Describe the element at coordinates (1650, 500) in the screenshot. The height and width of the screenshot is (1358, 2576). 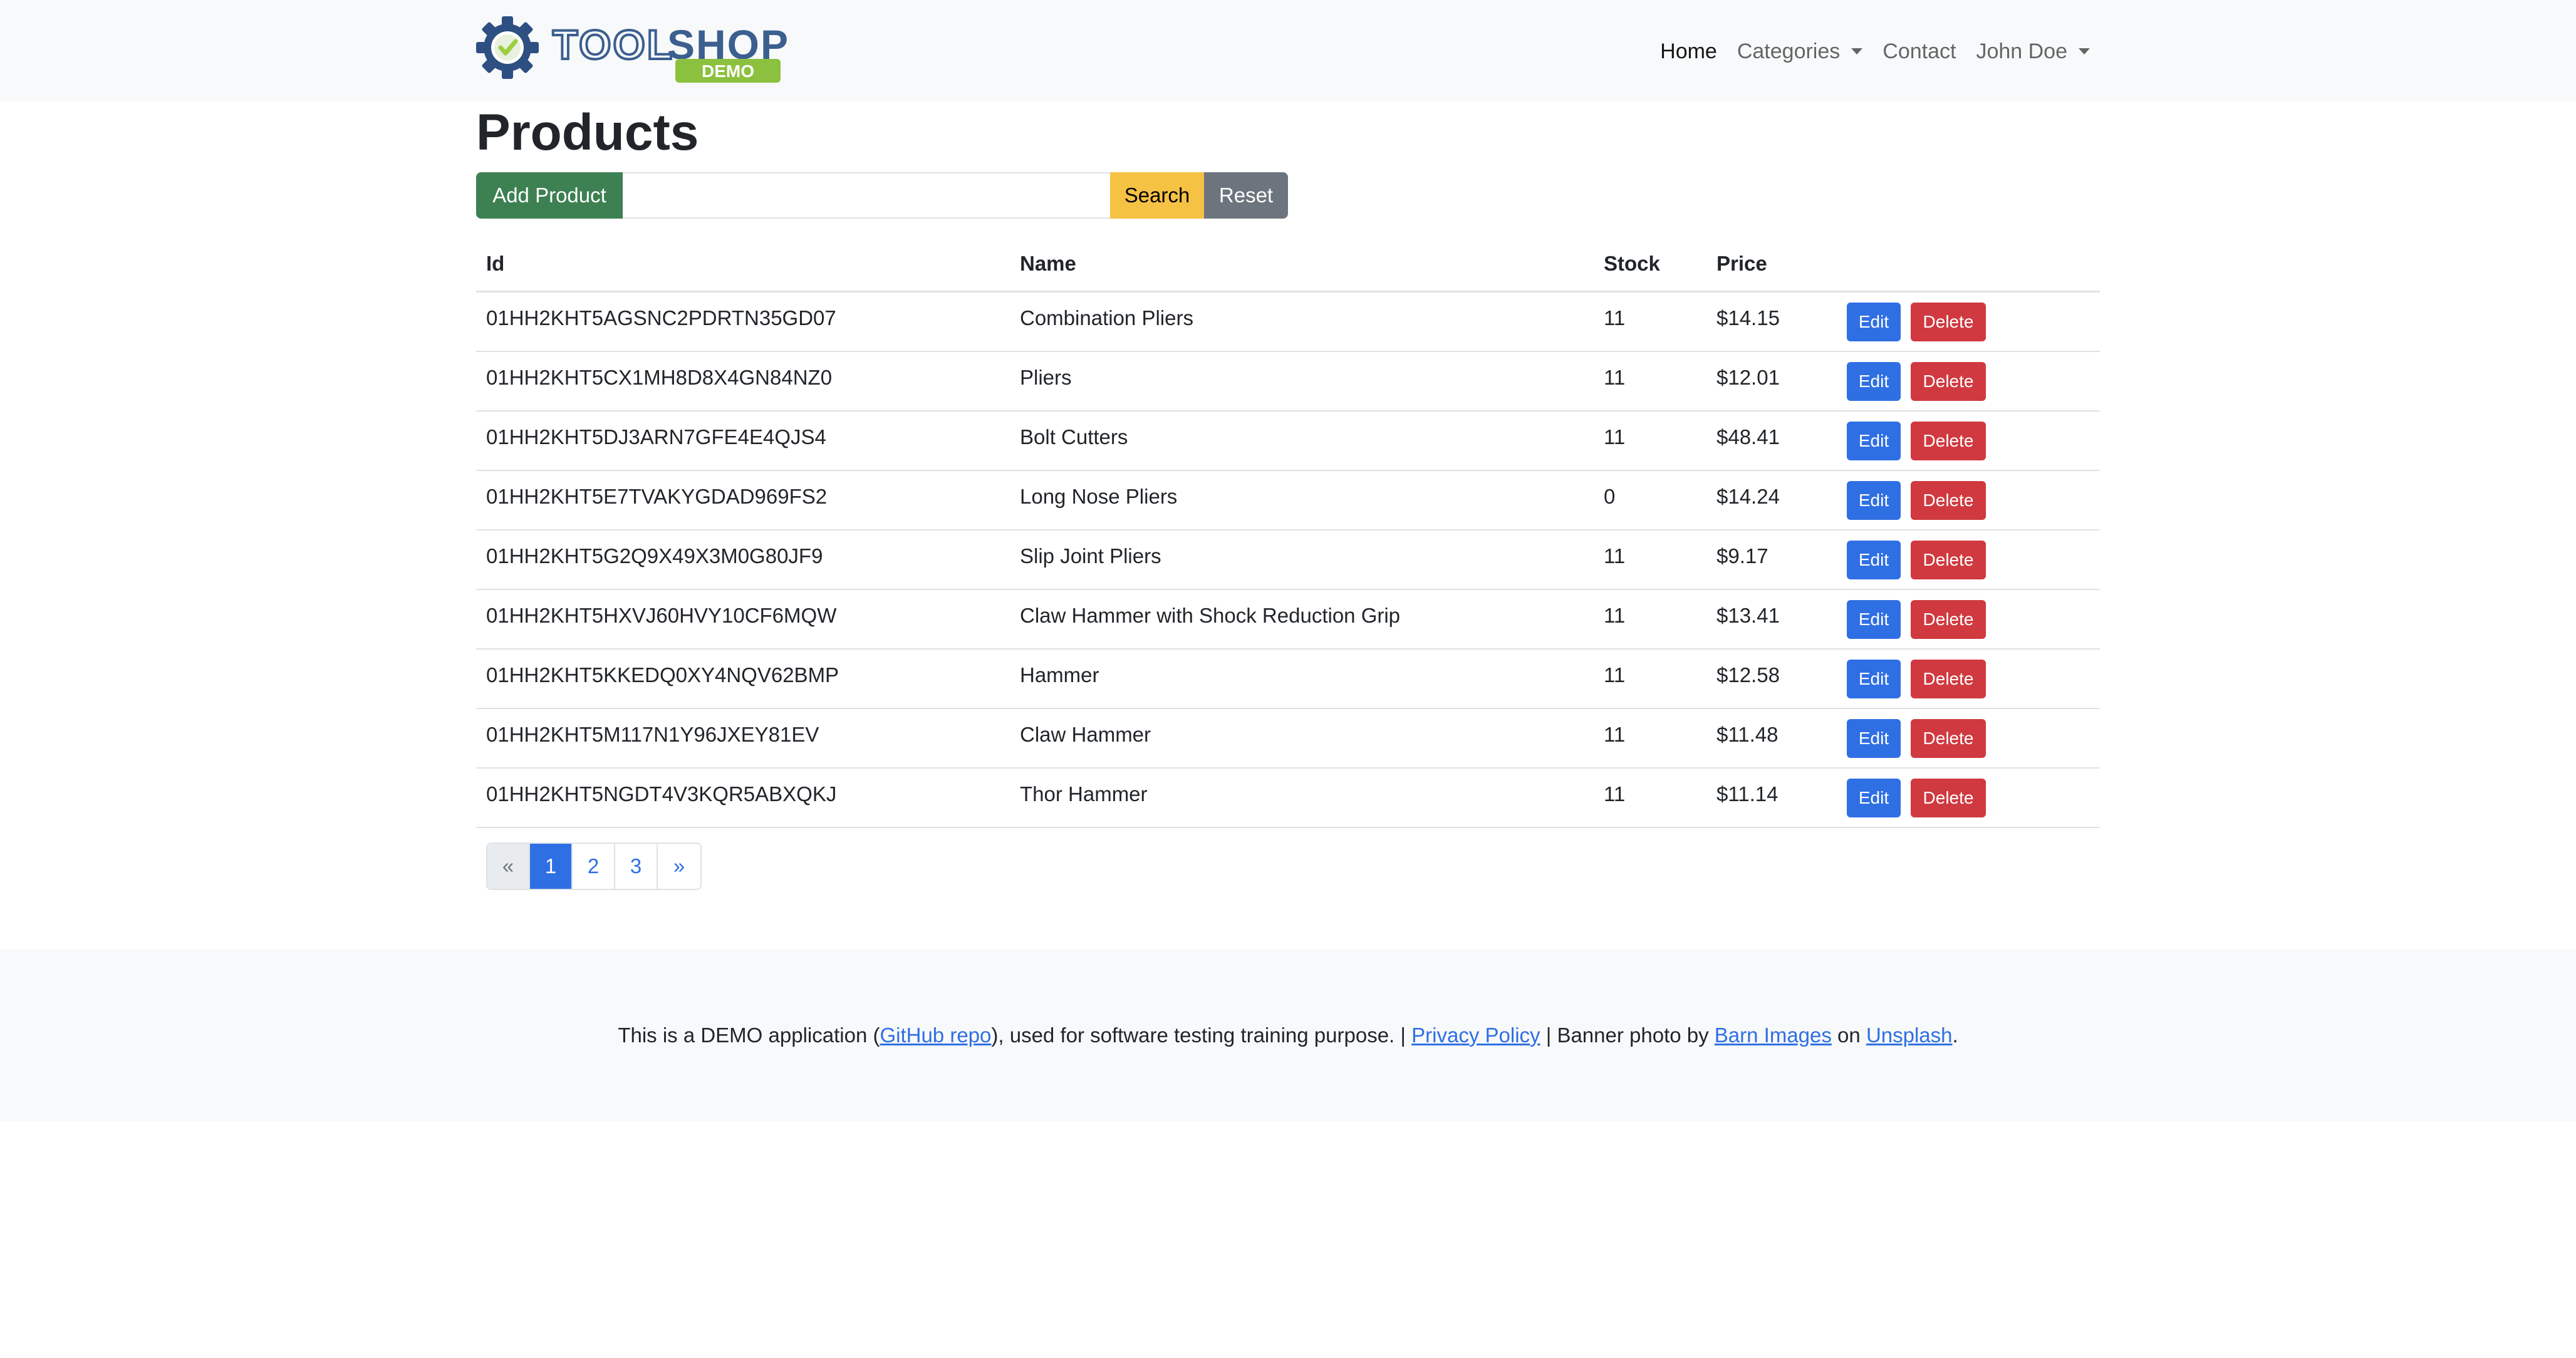
I see `product-stock: 0` at that location.